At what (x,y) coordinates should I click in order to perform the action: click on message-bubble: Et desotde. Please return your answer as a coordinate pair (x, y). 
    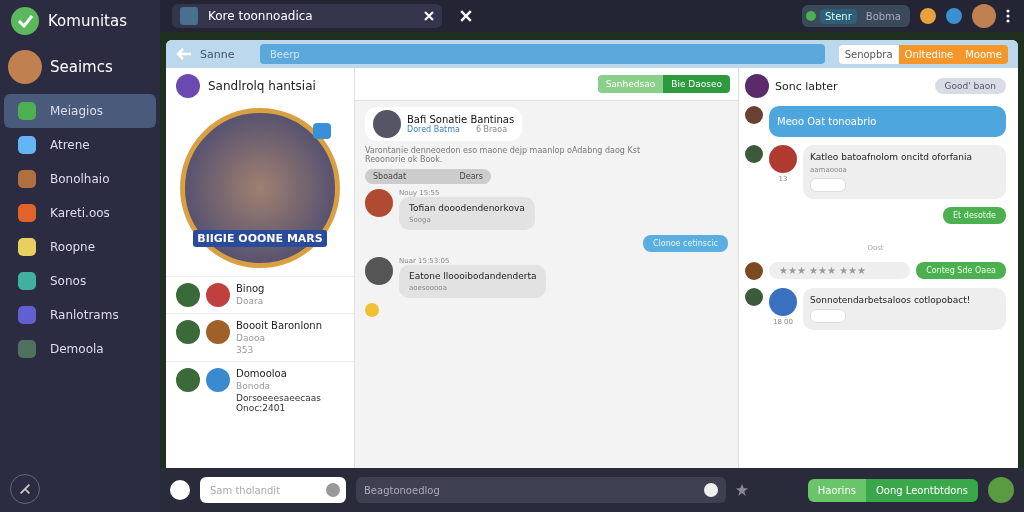
    Looking at the image, I should click on (974, 215).